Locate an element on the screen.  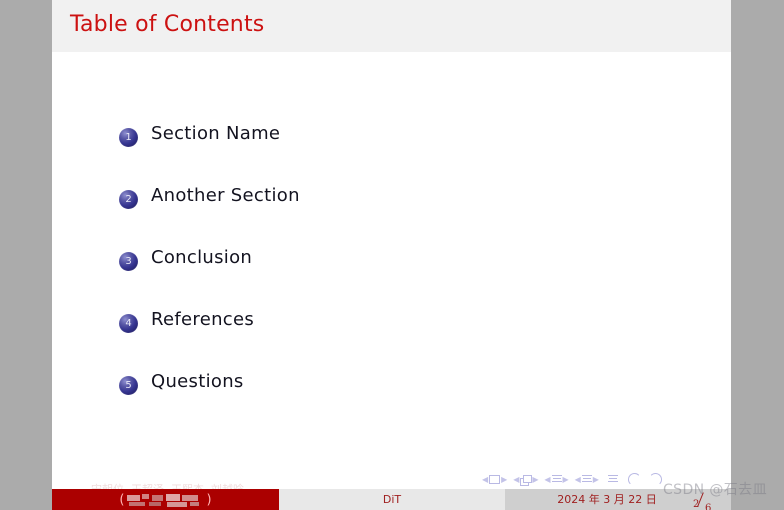
slide-nav-icon: ◀ ▶ is located at coordinates (494, 479).